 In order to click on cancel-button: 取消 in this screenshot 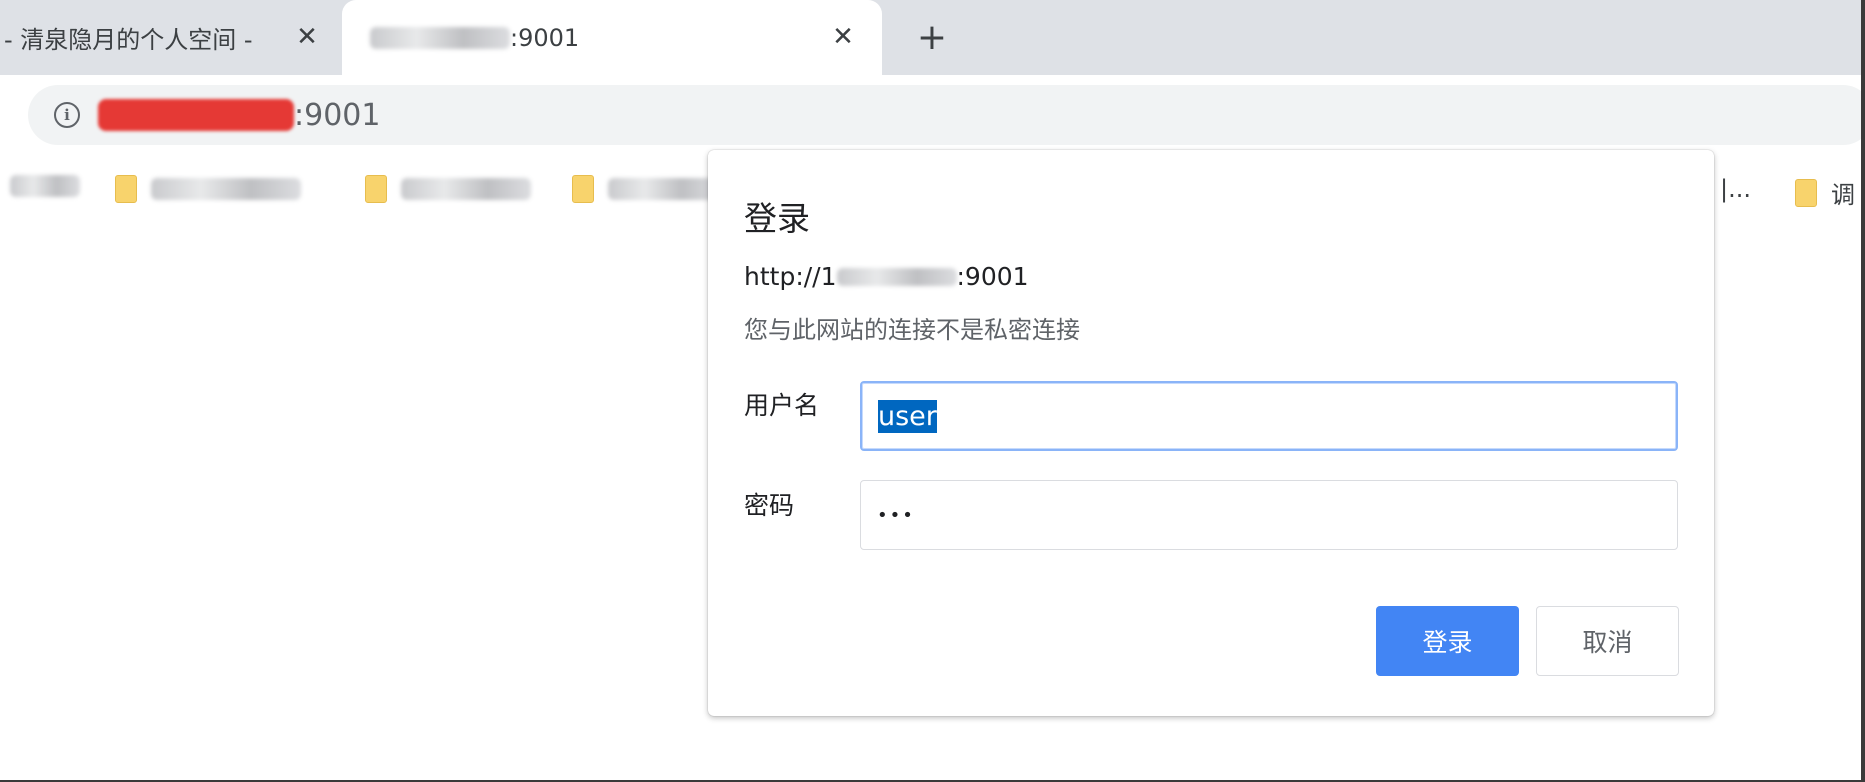, I will do `click(1607, 641)`.